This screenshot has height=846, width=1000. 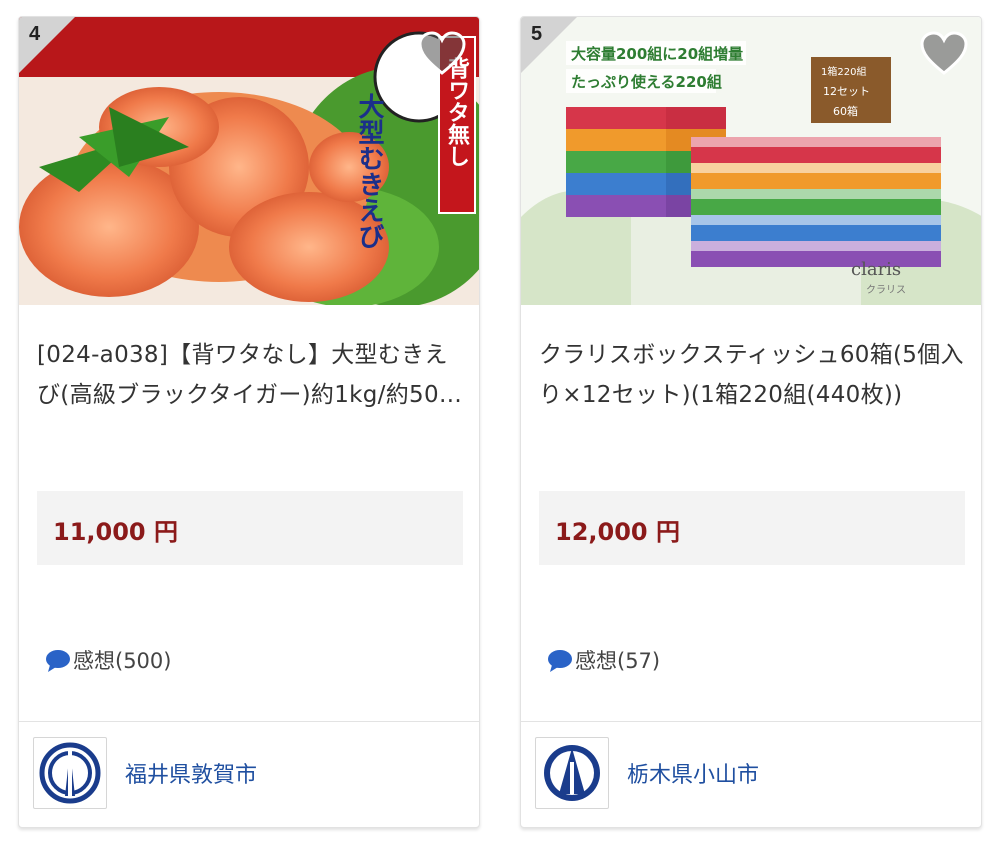 I want to click on review-count: 感想(500), so click(x=122, y=661).